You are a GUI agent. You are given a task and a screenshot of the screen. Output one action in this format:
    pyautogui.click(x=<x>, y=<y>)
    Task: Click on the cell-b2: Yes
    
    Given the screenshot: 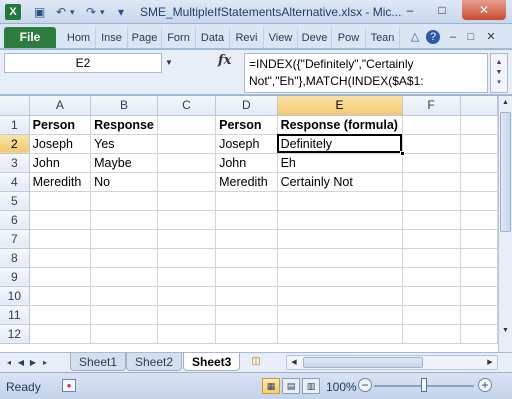 What is the action you would take?
    pyautogui.click(x=124, y=144)
    